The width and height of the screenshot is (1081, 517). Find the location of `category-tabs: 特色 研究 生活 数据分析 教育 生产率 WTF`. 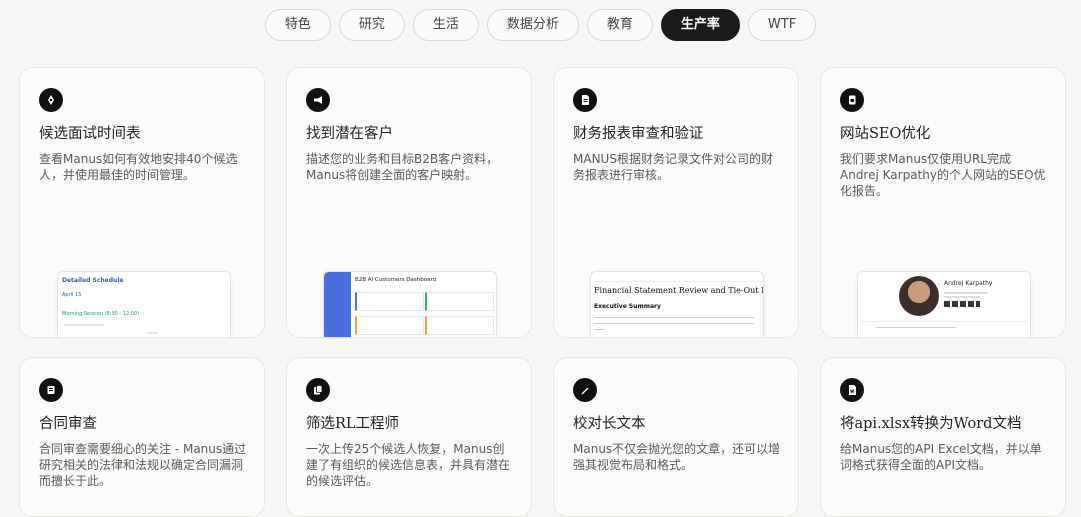

category-tabs: 特色 研究 生活 数据分析 教育 生产率 WTF is located at coordinates (540, 25).